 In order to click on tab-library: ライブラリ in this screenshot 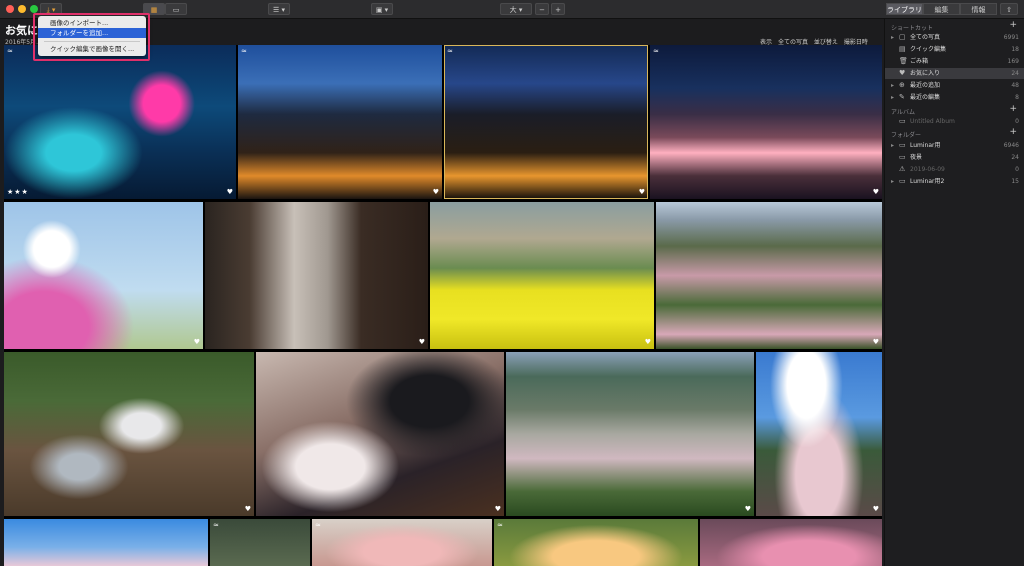, I will do `click(904, 9)`.